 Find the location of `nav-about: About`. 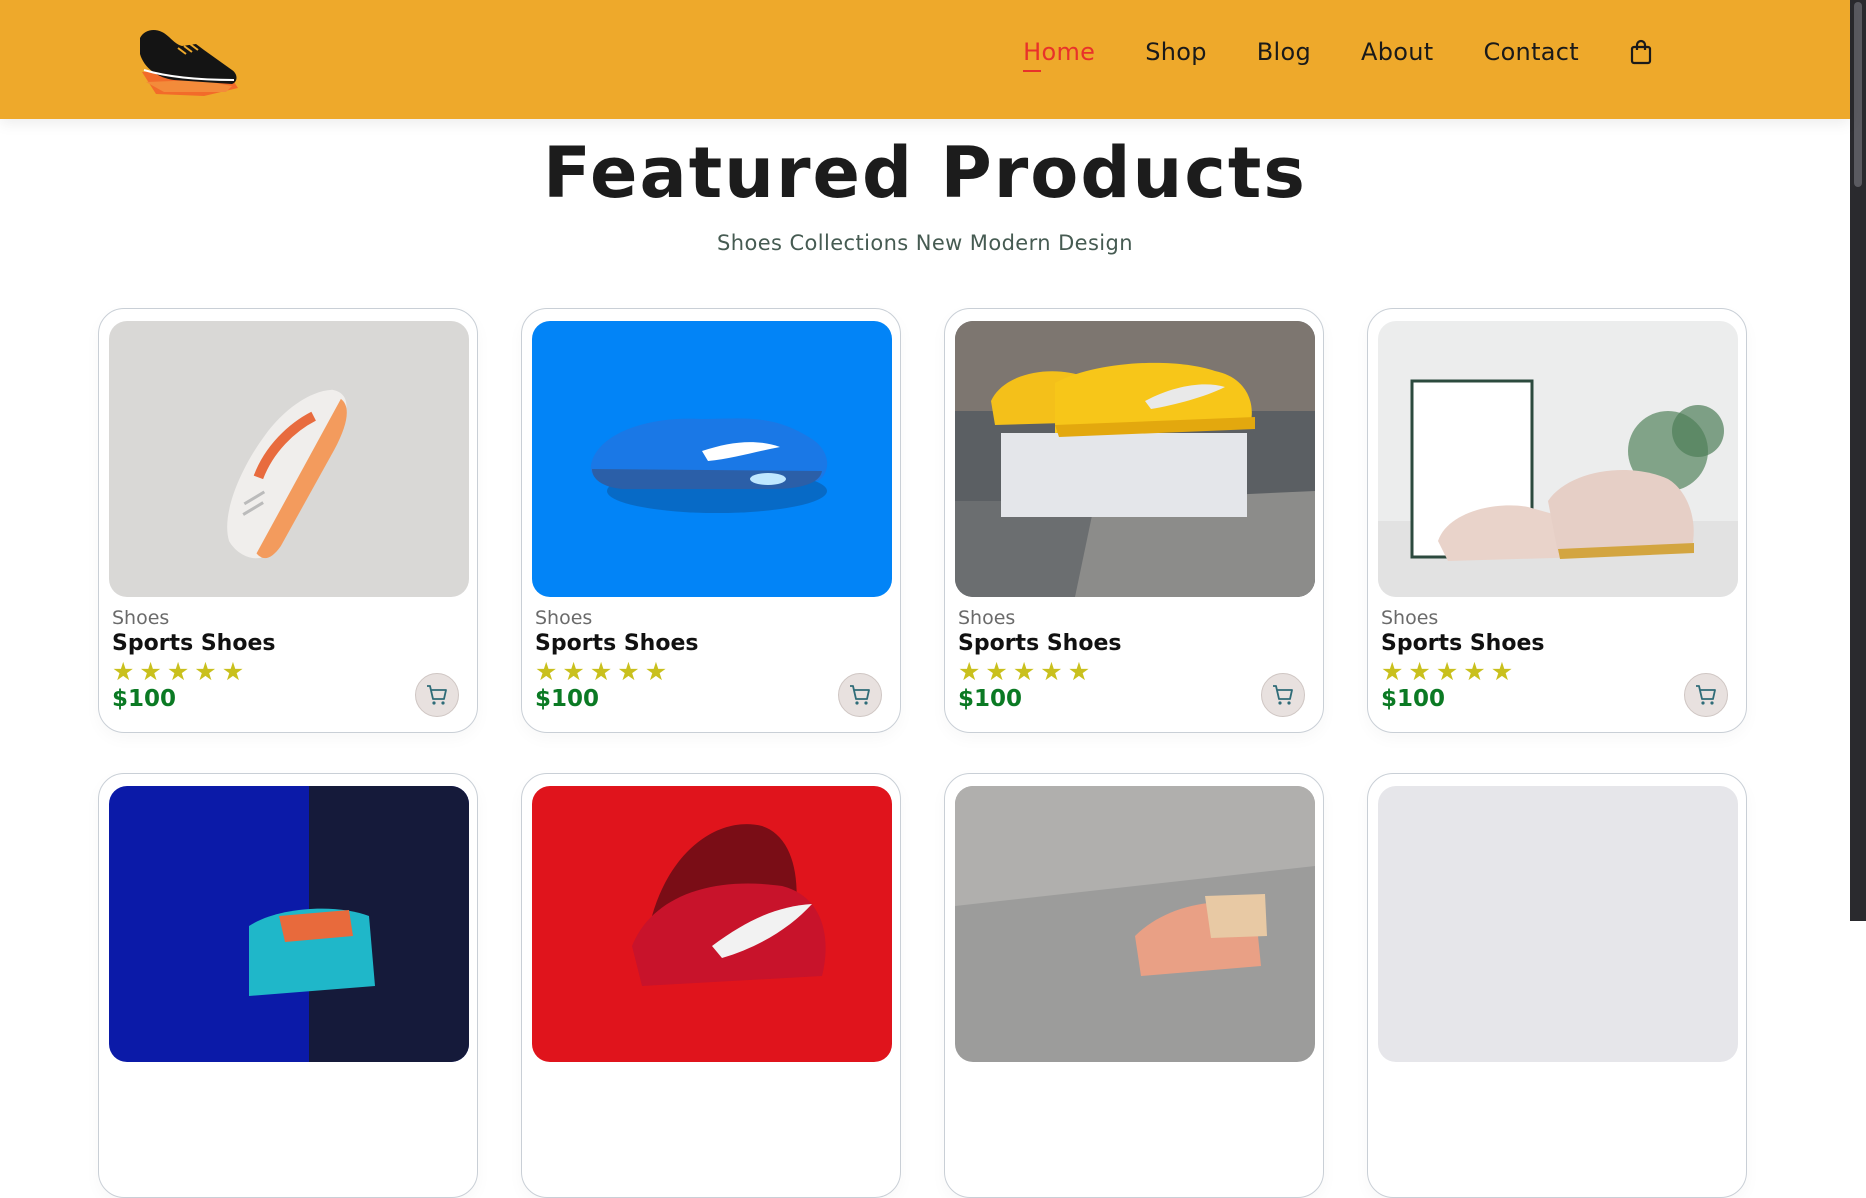

nav-about: About is located at coordinates (1397, 52).